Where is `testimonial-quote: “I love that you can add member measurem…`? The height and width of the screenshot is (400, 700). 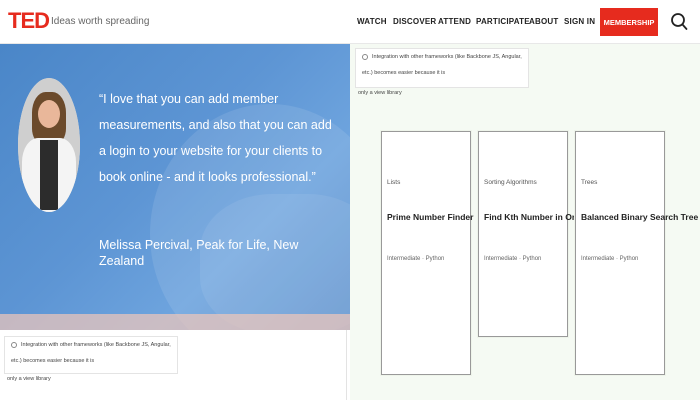 testimonial-quote: “I love that you can add member measurem… is located at coordinates (215, 138).